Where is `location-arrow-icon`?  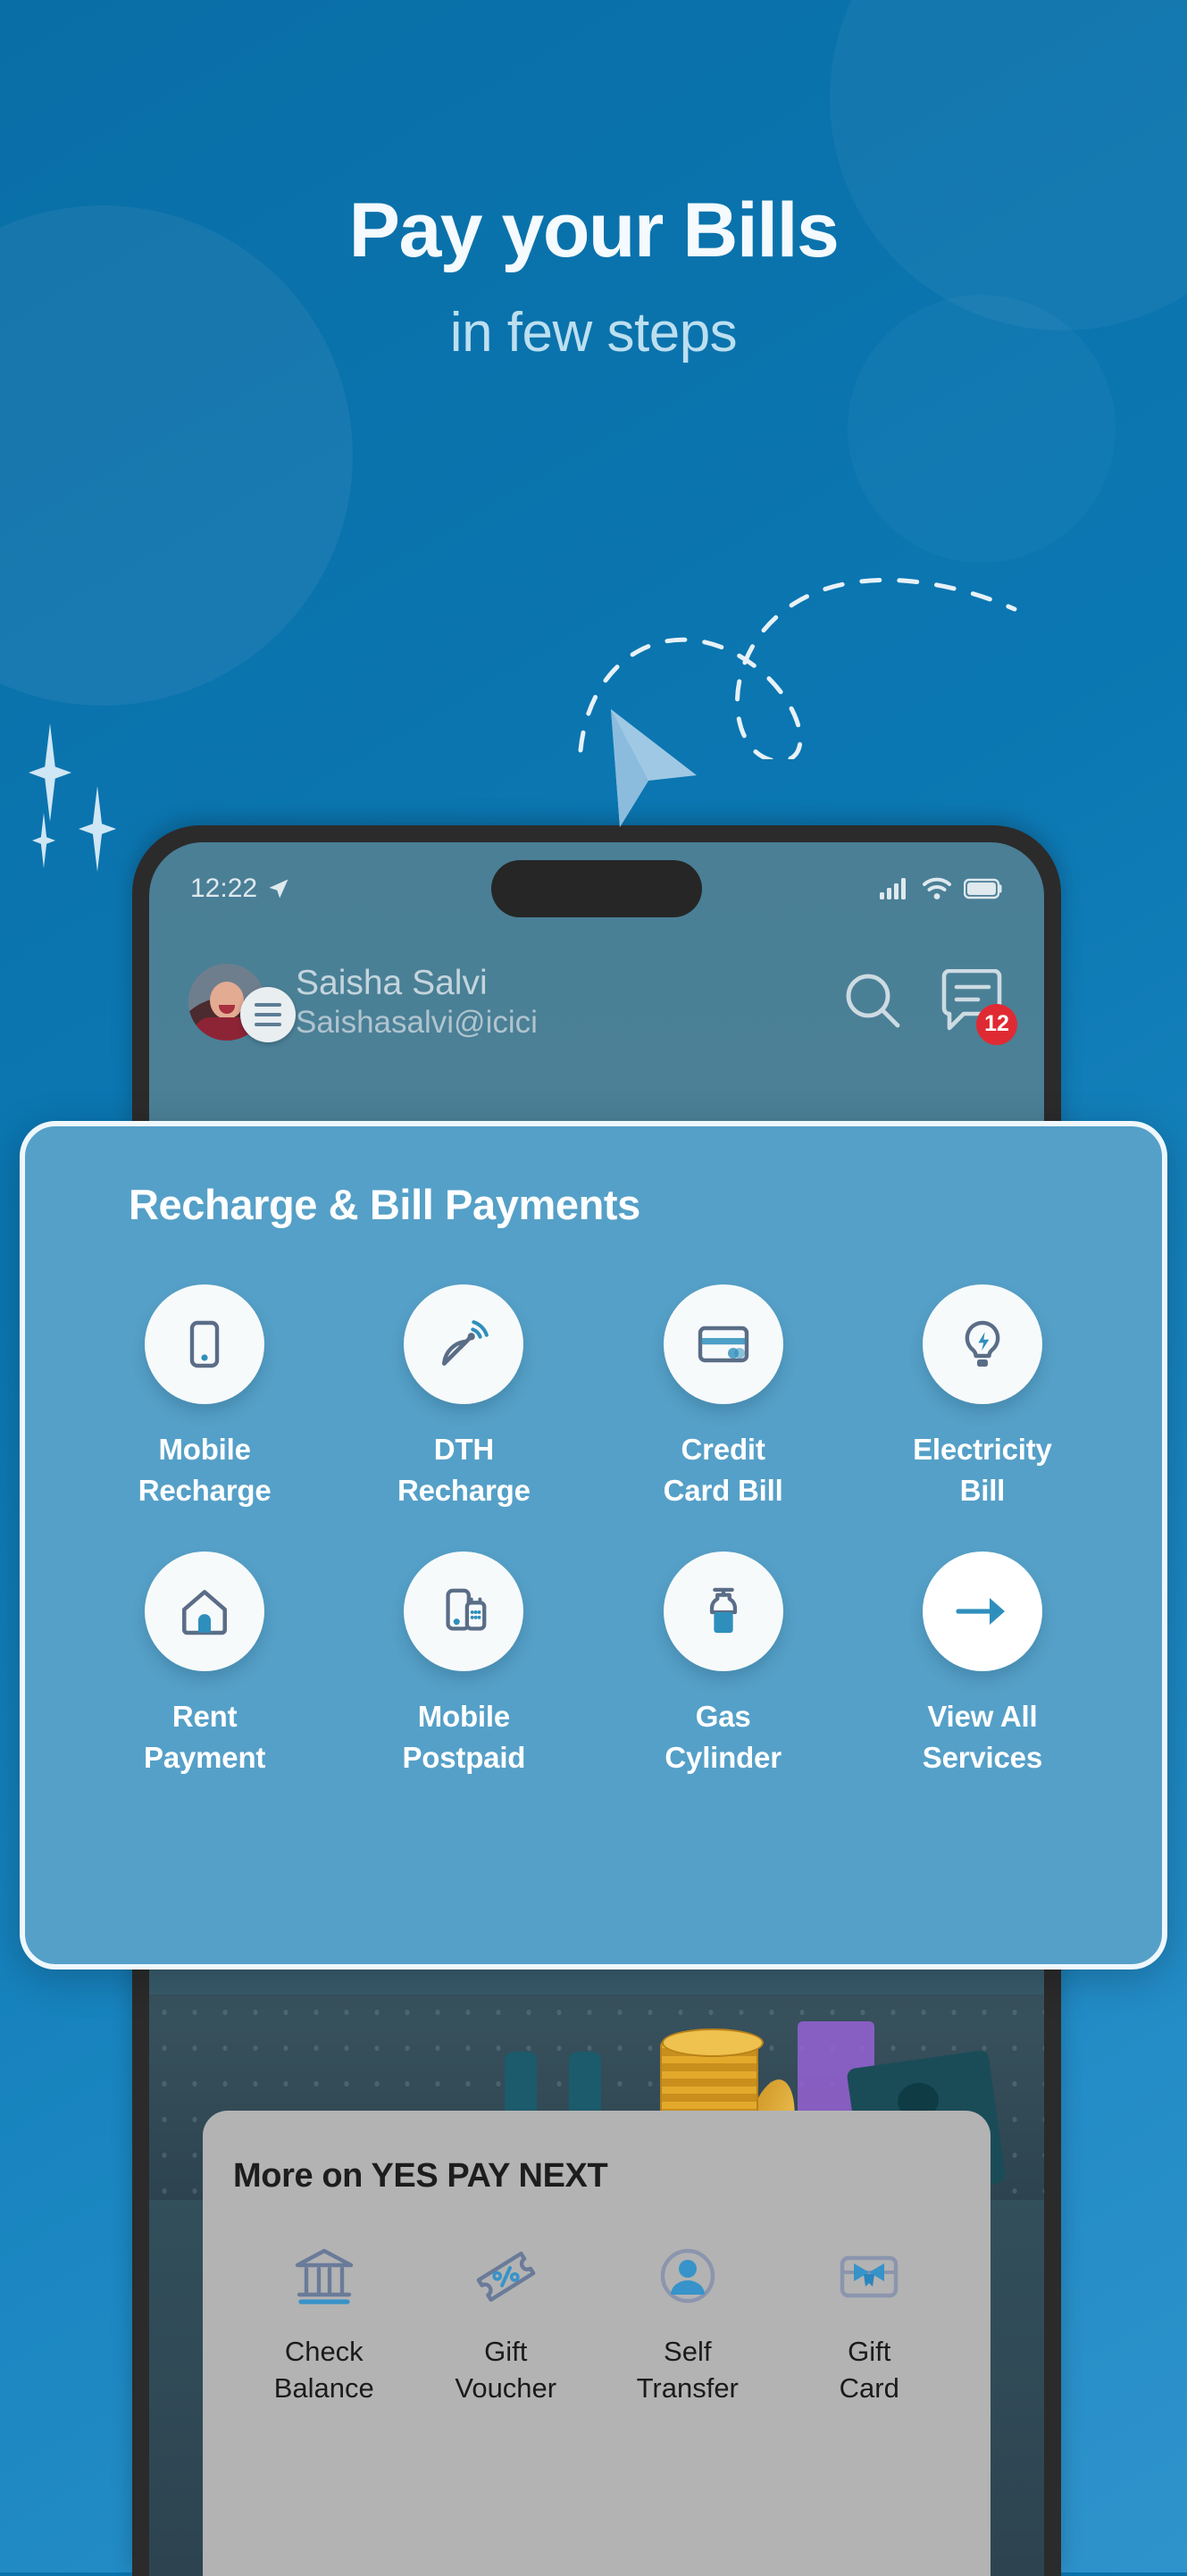 location-arrow-icon is located at coordinates (278, 889).